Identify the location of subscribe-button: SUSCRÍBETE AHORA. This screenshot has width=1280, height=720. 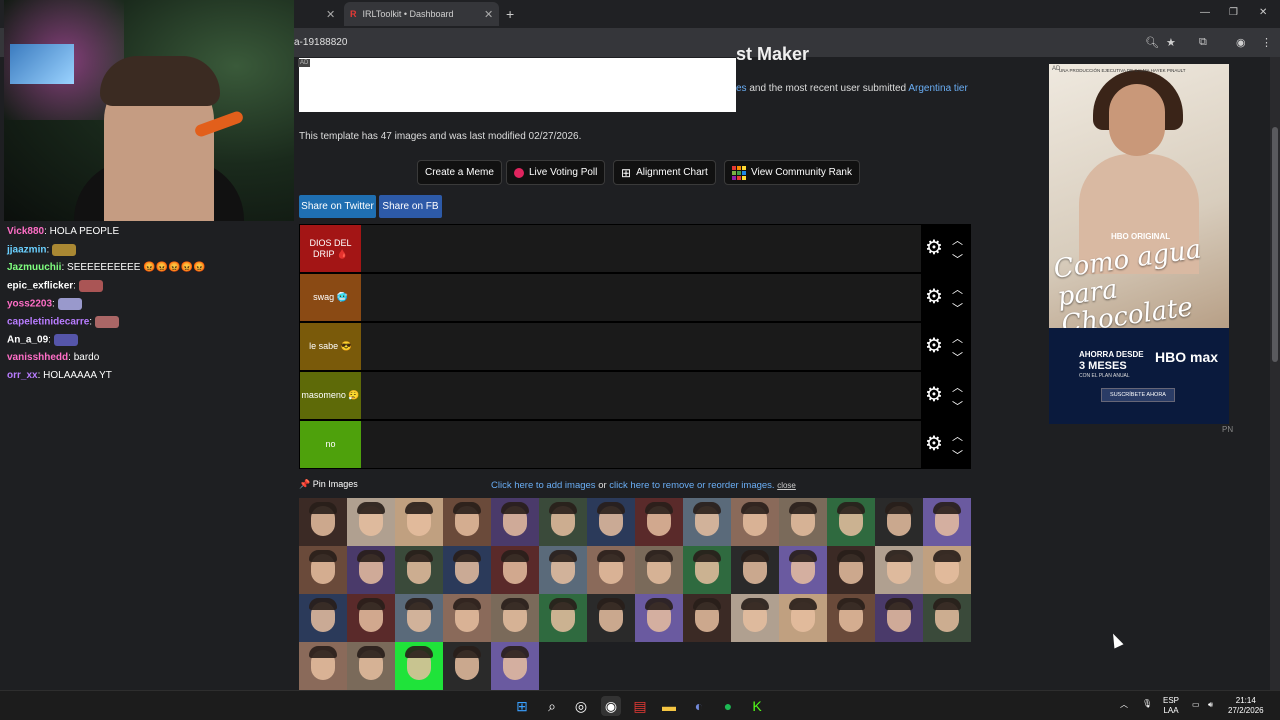
(1138, 395).